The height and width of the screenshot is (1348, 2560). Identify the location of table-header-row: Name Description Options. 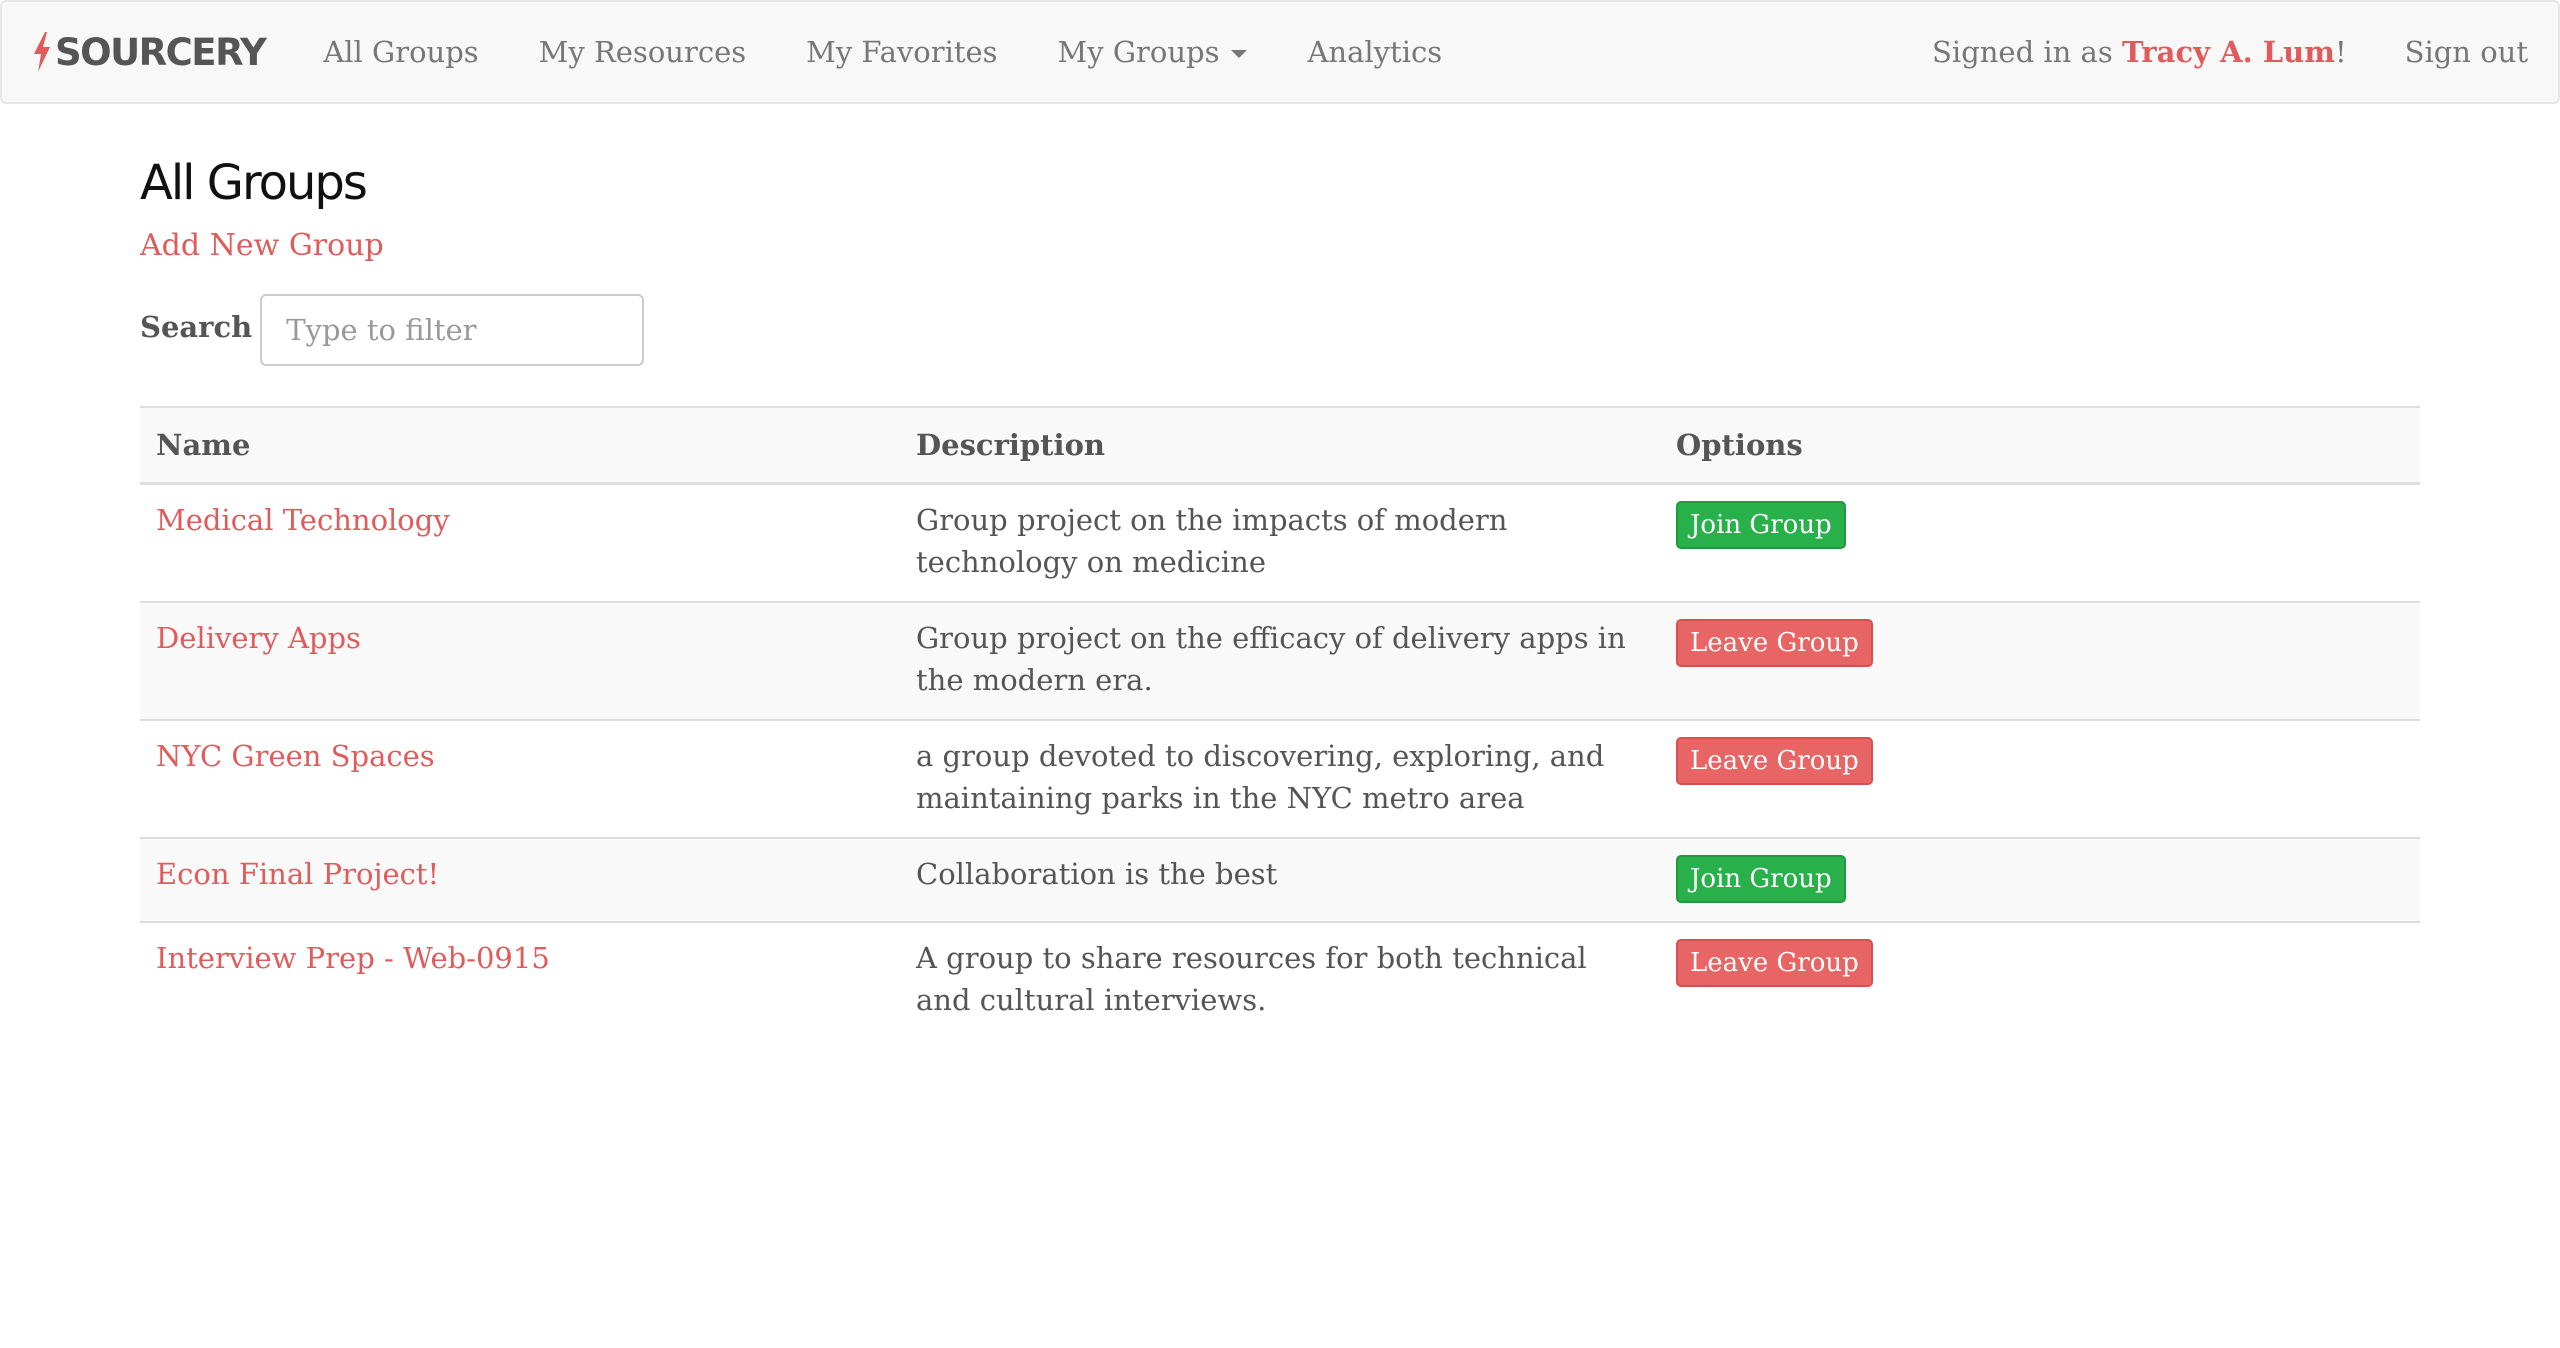
(1280, 445).